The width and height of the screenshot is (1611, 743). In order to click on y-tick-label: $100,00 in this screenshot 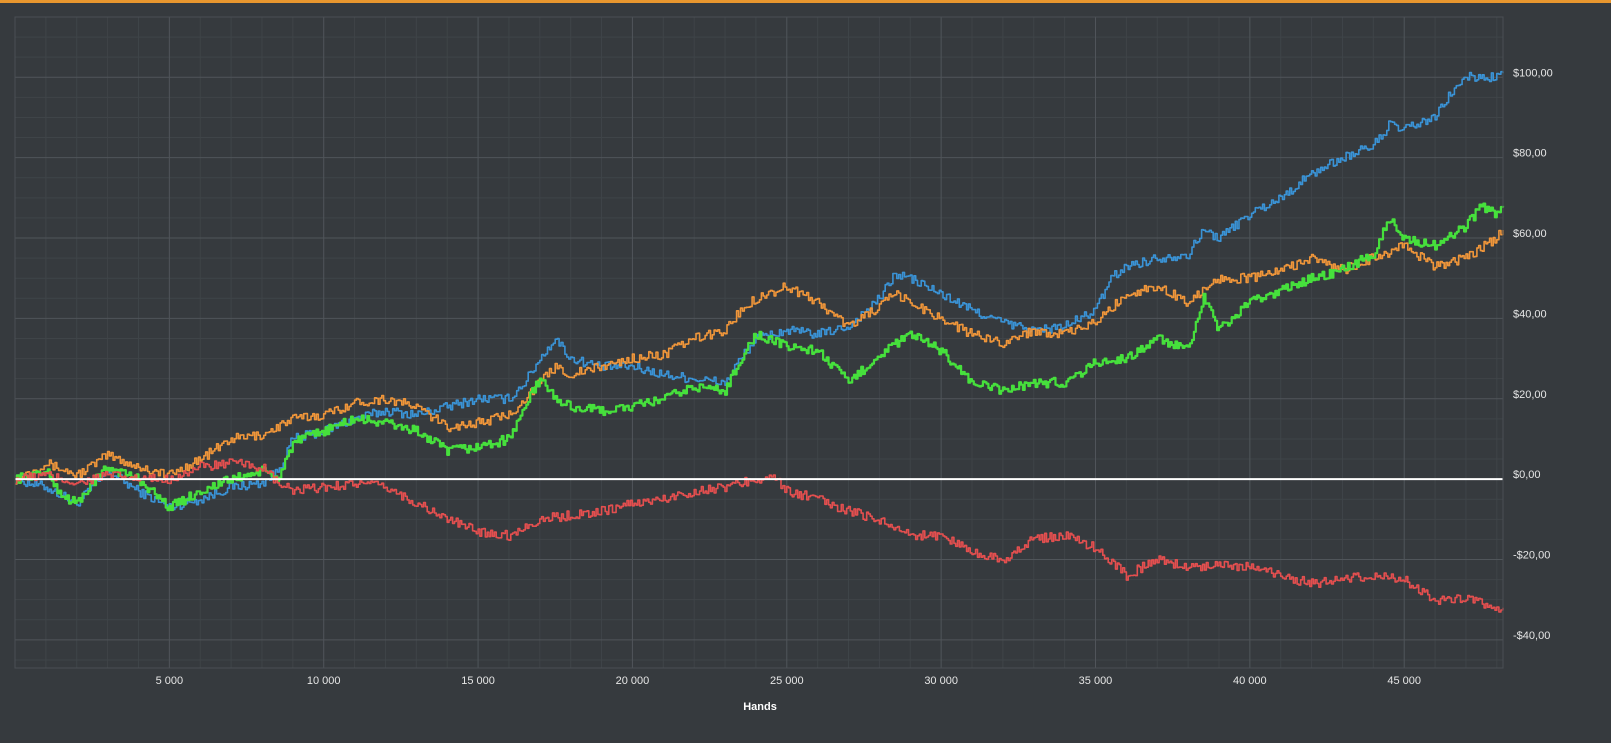, I will do `click(1533, 73)`.